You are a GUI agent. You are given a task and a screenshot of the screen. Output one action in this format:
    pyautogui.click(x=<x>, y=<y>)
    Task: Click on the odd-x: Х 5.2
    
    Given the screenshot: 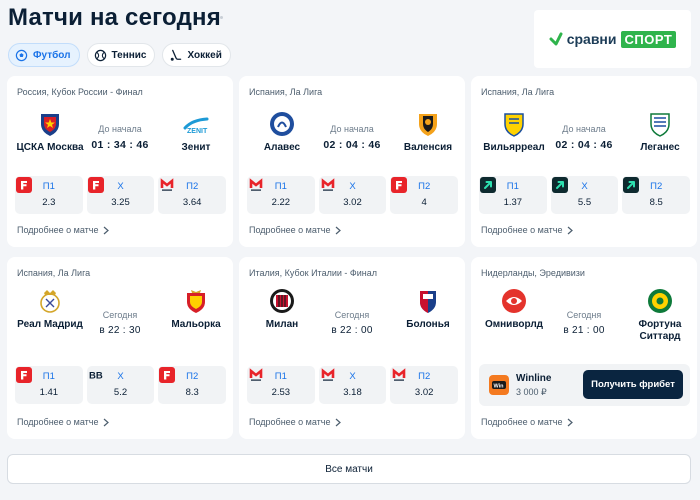 What is the action you would take?
    pyautogui.click(x=120, y=385)
    